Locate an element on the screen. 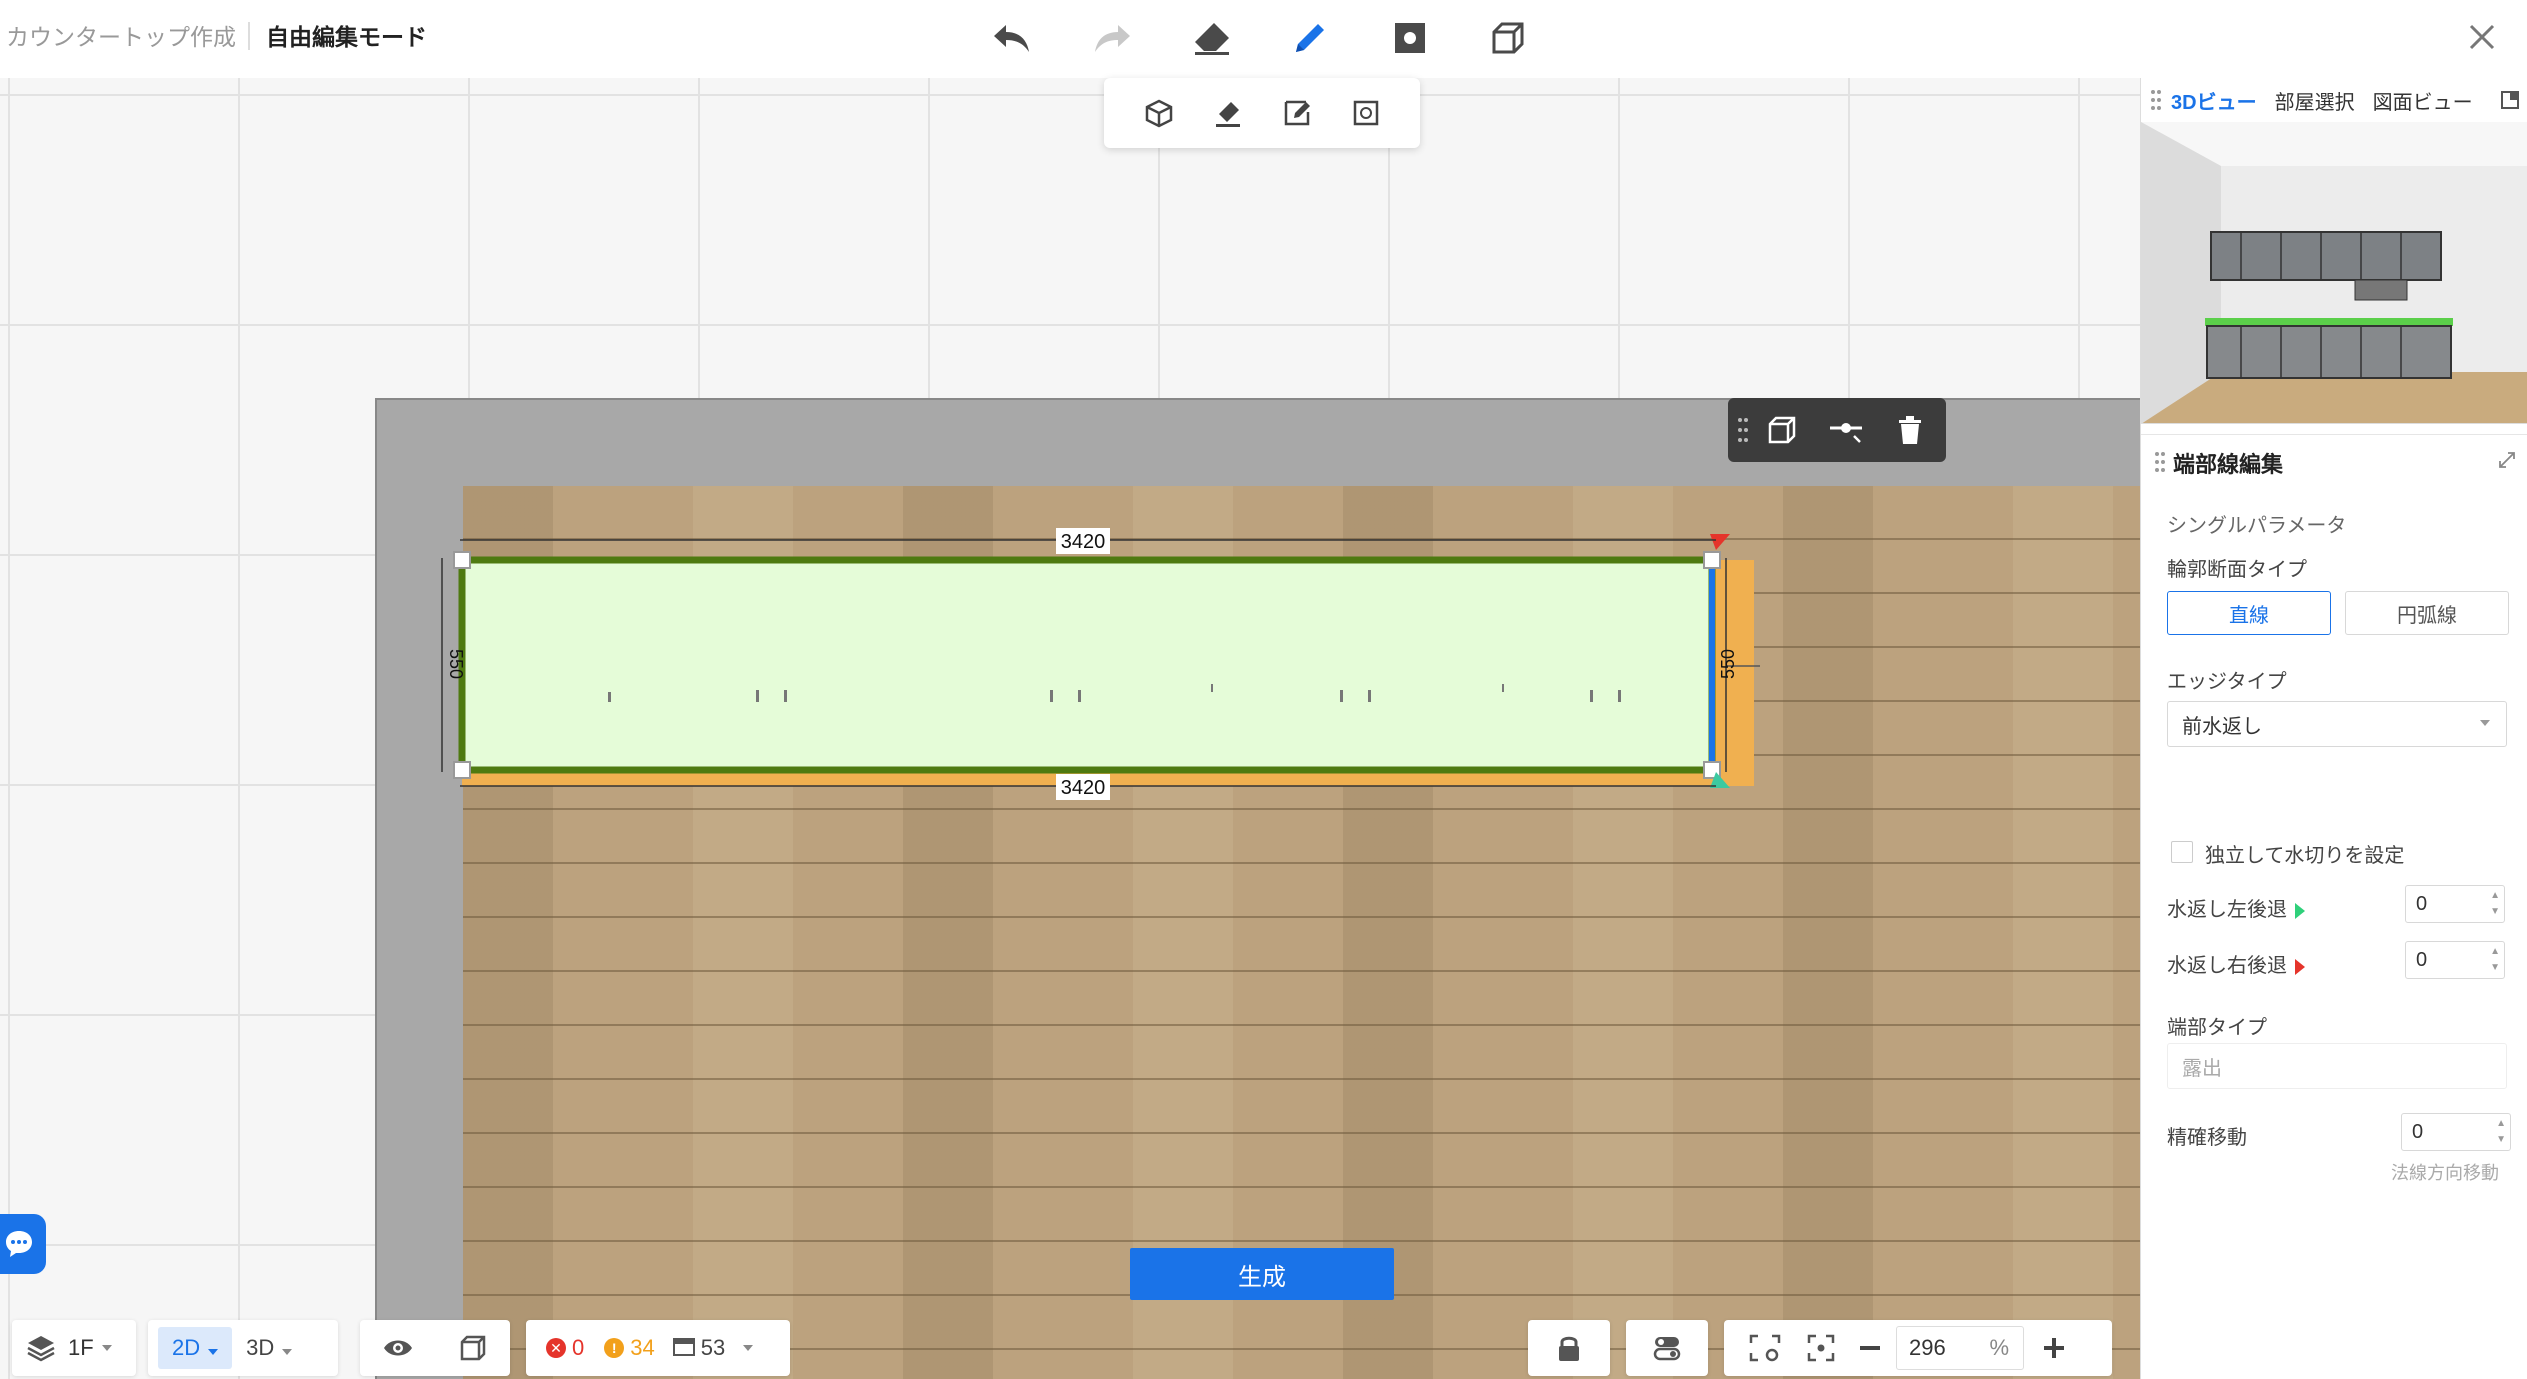 This screenshot has width=2527, height=1379. breadcrumb-divider is located at coordinates (249, 36).